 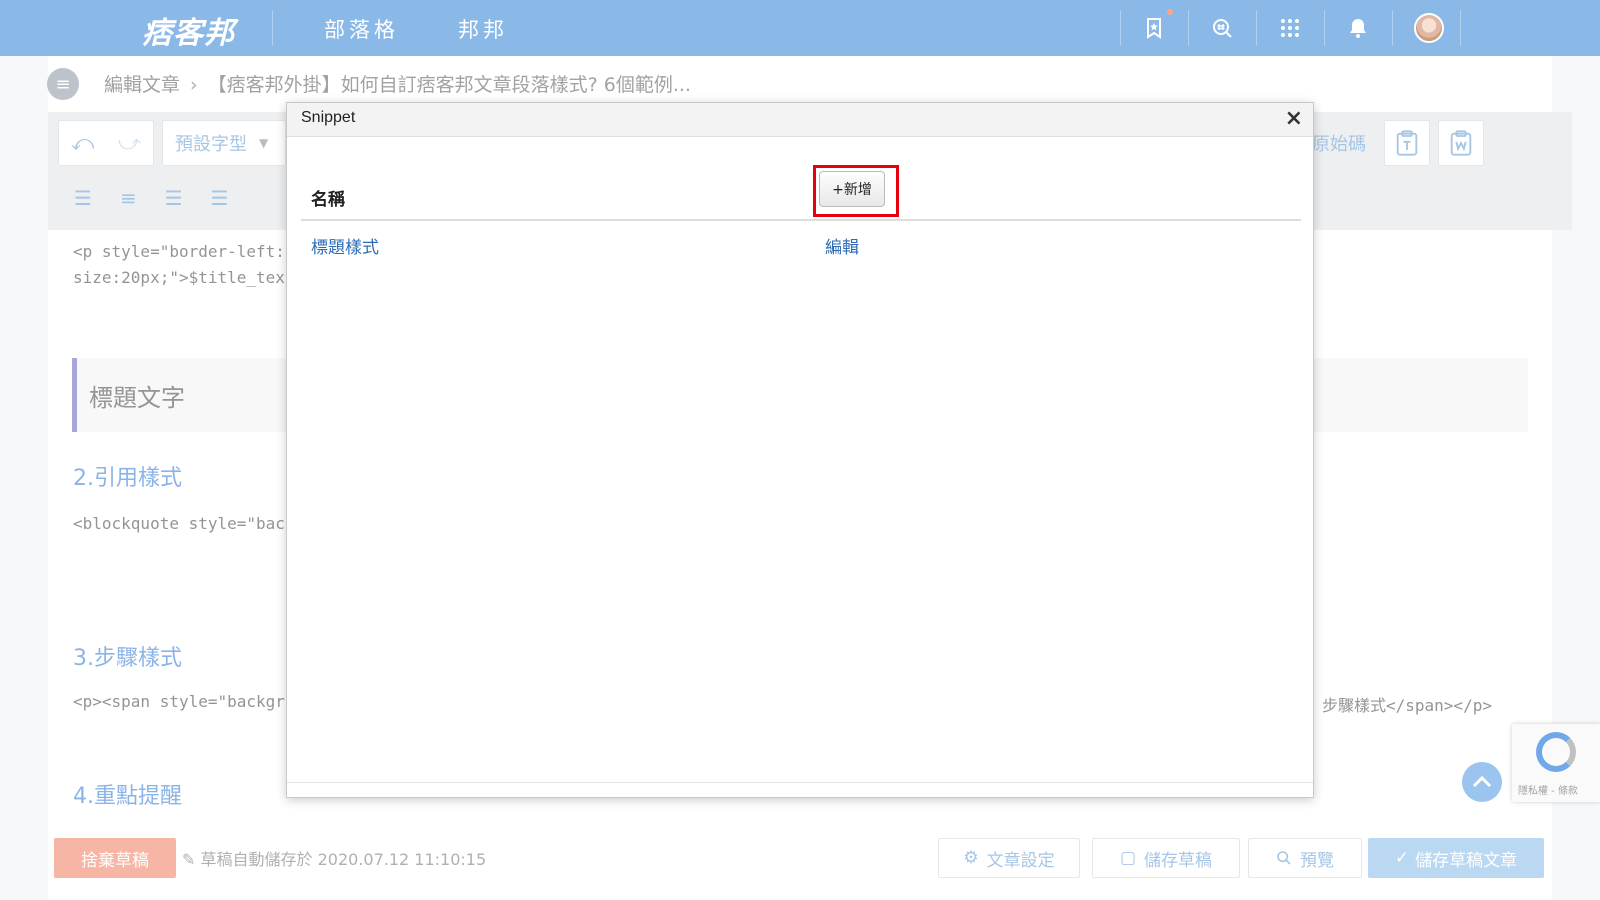 What do you see at coordinates (842, 245) in the screenshot?
I see `snippet-edit-link: 編輯` at bounding box center [842, 245].